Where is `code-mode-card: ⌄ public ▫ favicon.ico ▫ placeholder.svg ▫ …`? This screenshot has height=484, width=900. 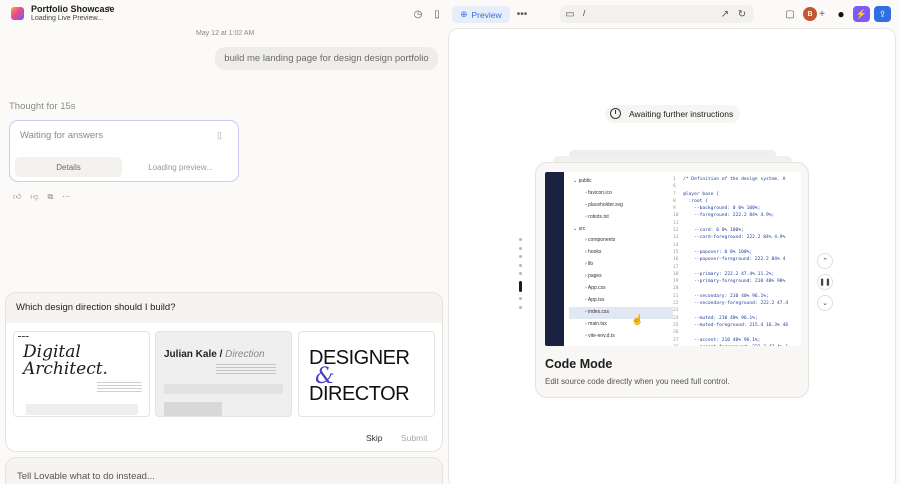 code-mode-card: ⌄ public ▫ favicon.ico ▫ placeholder.svg ▫ … is located at coordinates (672, 280).